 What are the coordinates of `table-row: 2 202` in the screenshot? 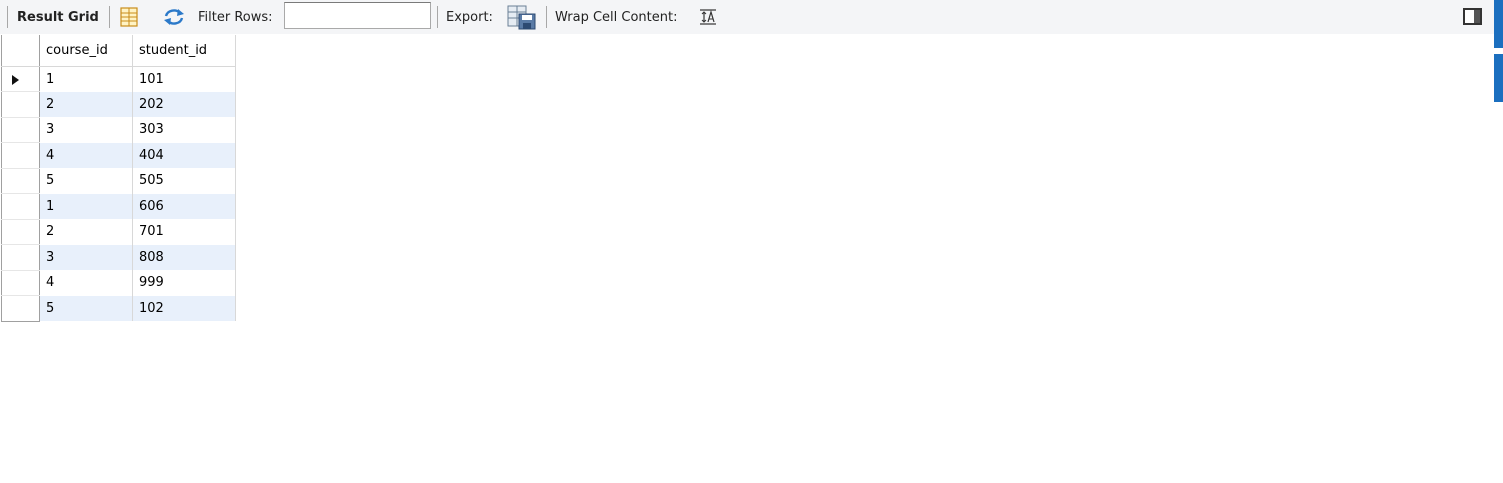 It's located at (118, 104).